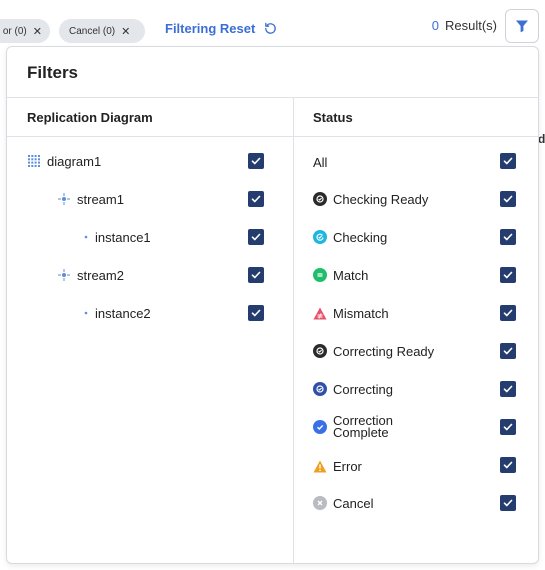  I want to click on tree-item-diagram1: diagram1, so click(64, 161).